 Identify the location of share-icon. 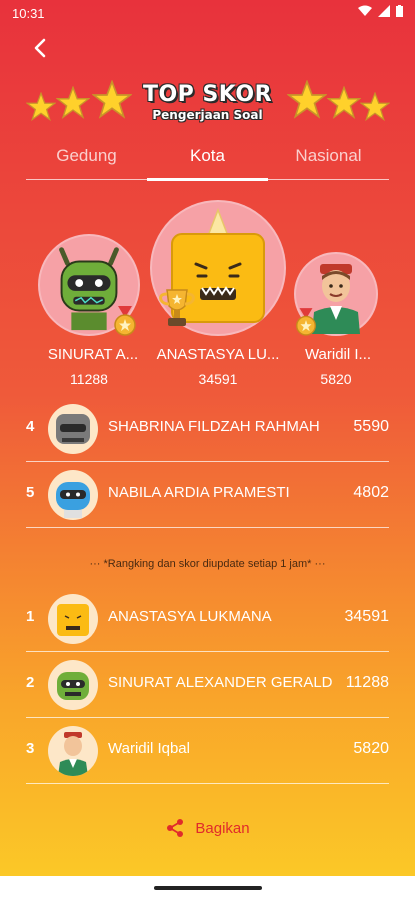
(175, 828).